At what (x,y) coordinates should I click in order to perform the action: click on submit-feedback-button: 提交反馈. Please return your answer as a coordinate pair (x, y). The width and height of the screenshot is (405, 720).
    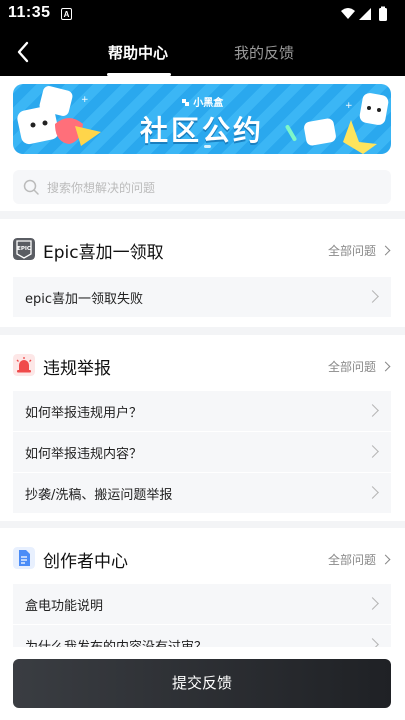
    Looking at the image, I should click on (202, 683).